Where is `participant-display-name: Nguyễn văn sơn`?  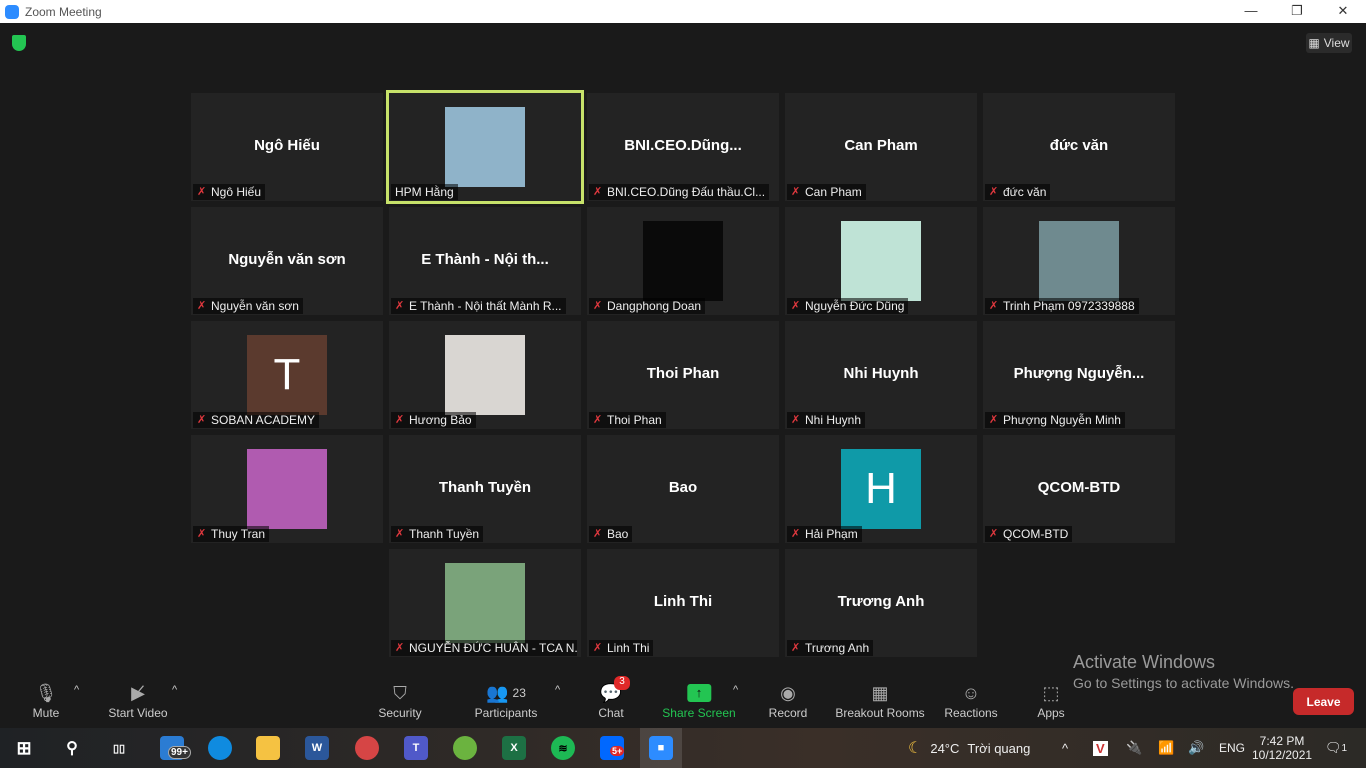 participant-display-name: Nguyễn văn sơn is located at coordinates (287, 259).